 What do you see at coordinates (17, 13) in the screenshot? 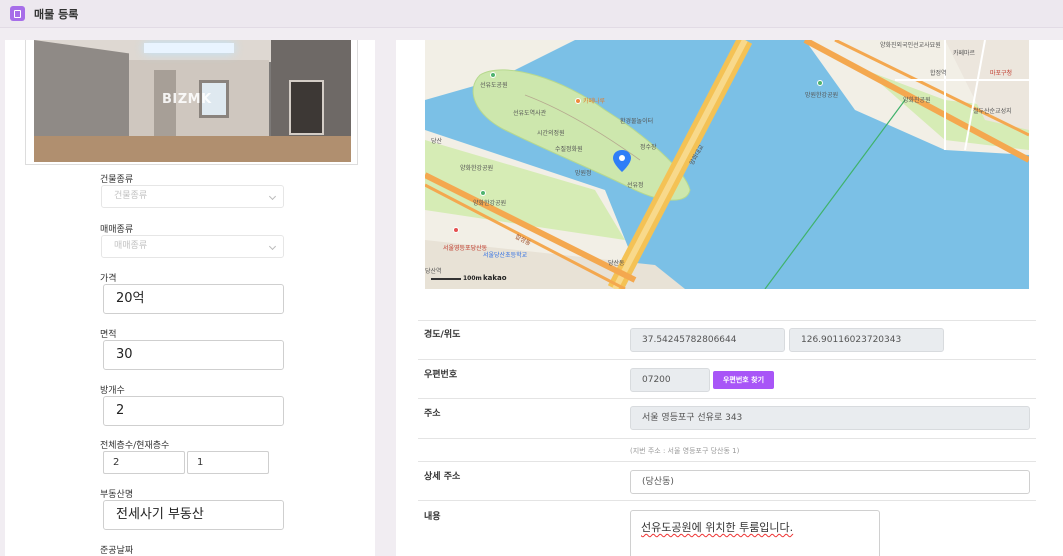
I see `building-icon` at bounding box center [17, 13].